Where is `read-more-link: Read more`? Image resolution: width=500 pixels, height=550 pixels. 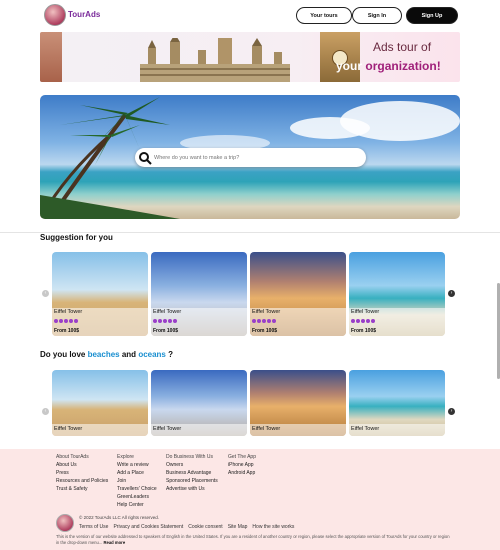
read-more-link: Read more is located at coordinates (115, 542).